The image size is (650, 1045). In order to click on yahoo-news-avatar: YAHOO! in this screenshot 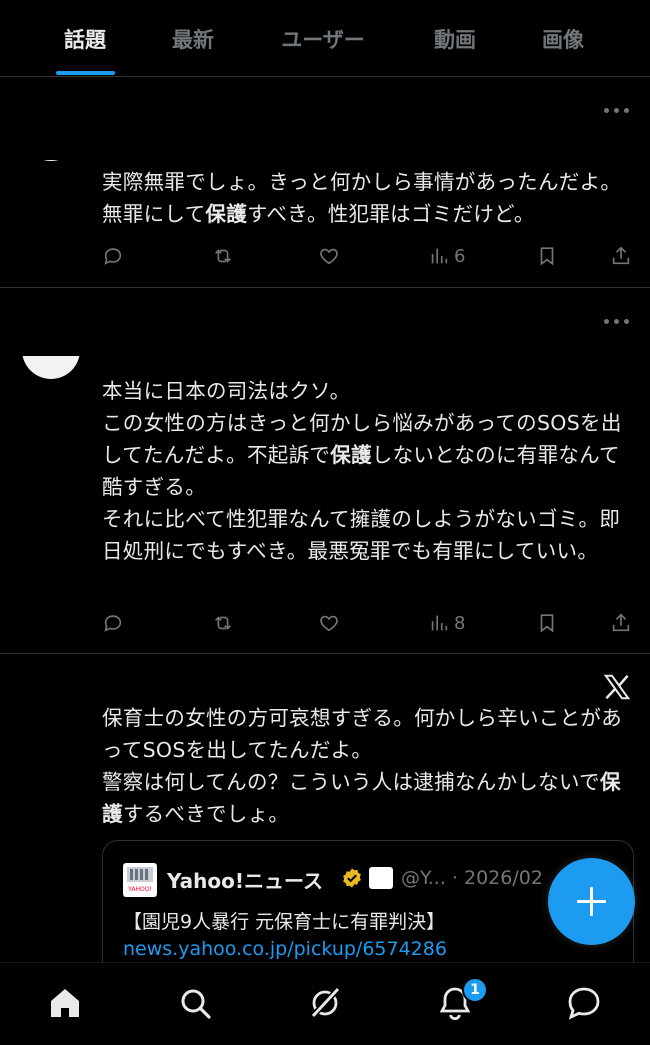, I will do `click(140, 880)`.